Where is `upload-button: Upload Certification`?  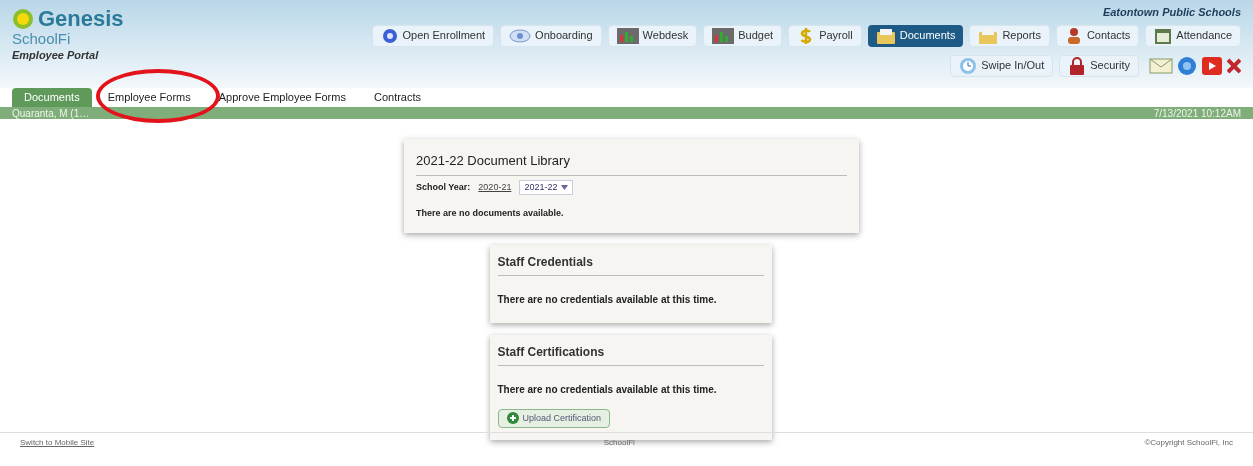
upload-button: Upload Certification is located at coordinates (554, 418).